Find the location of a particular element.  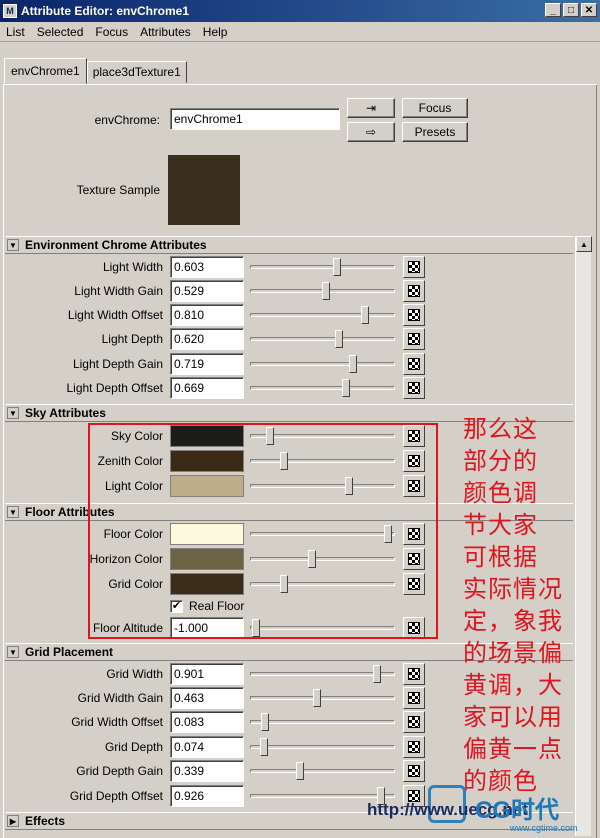

light-depth-field: 0.620 is located at coordinates (207, 339).